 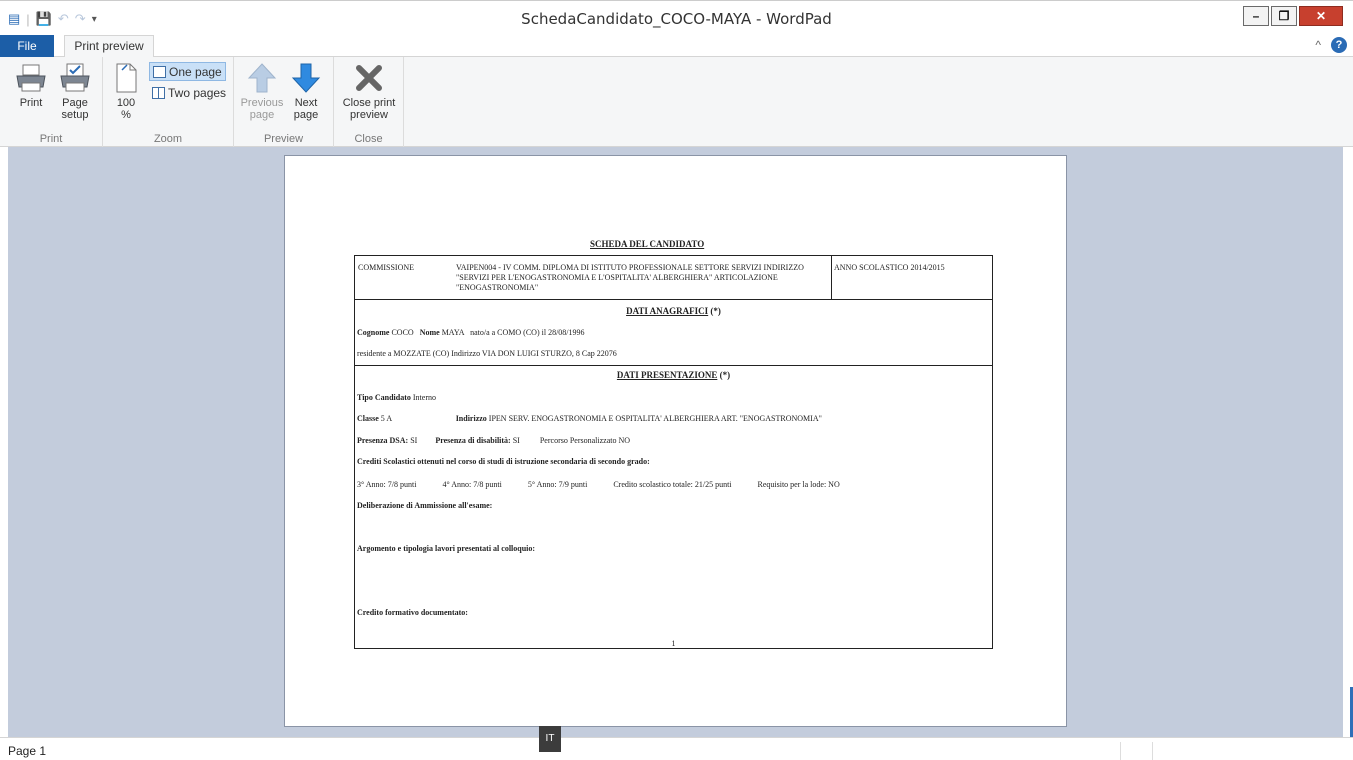 I want to click on preview-group-label: Preview, so click(x=283, y=139).